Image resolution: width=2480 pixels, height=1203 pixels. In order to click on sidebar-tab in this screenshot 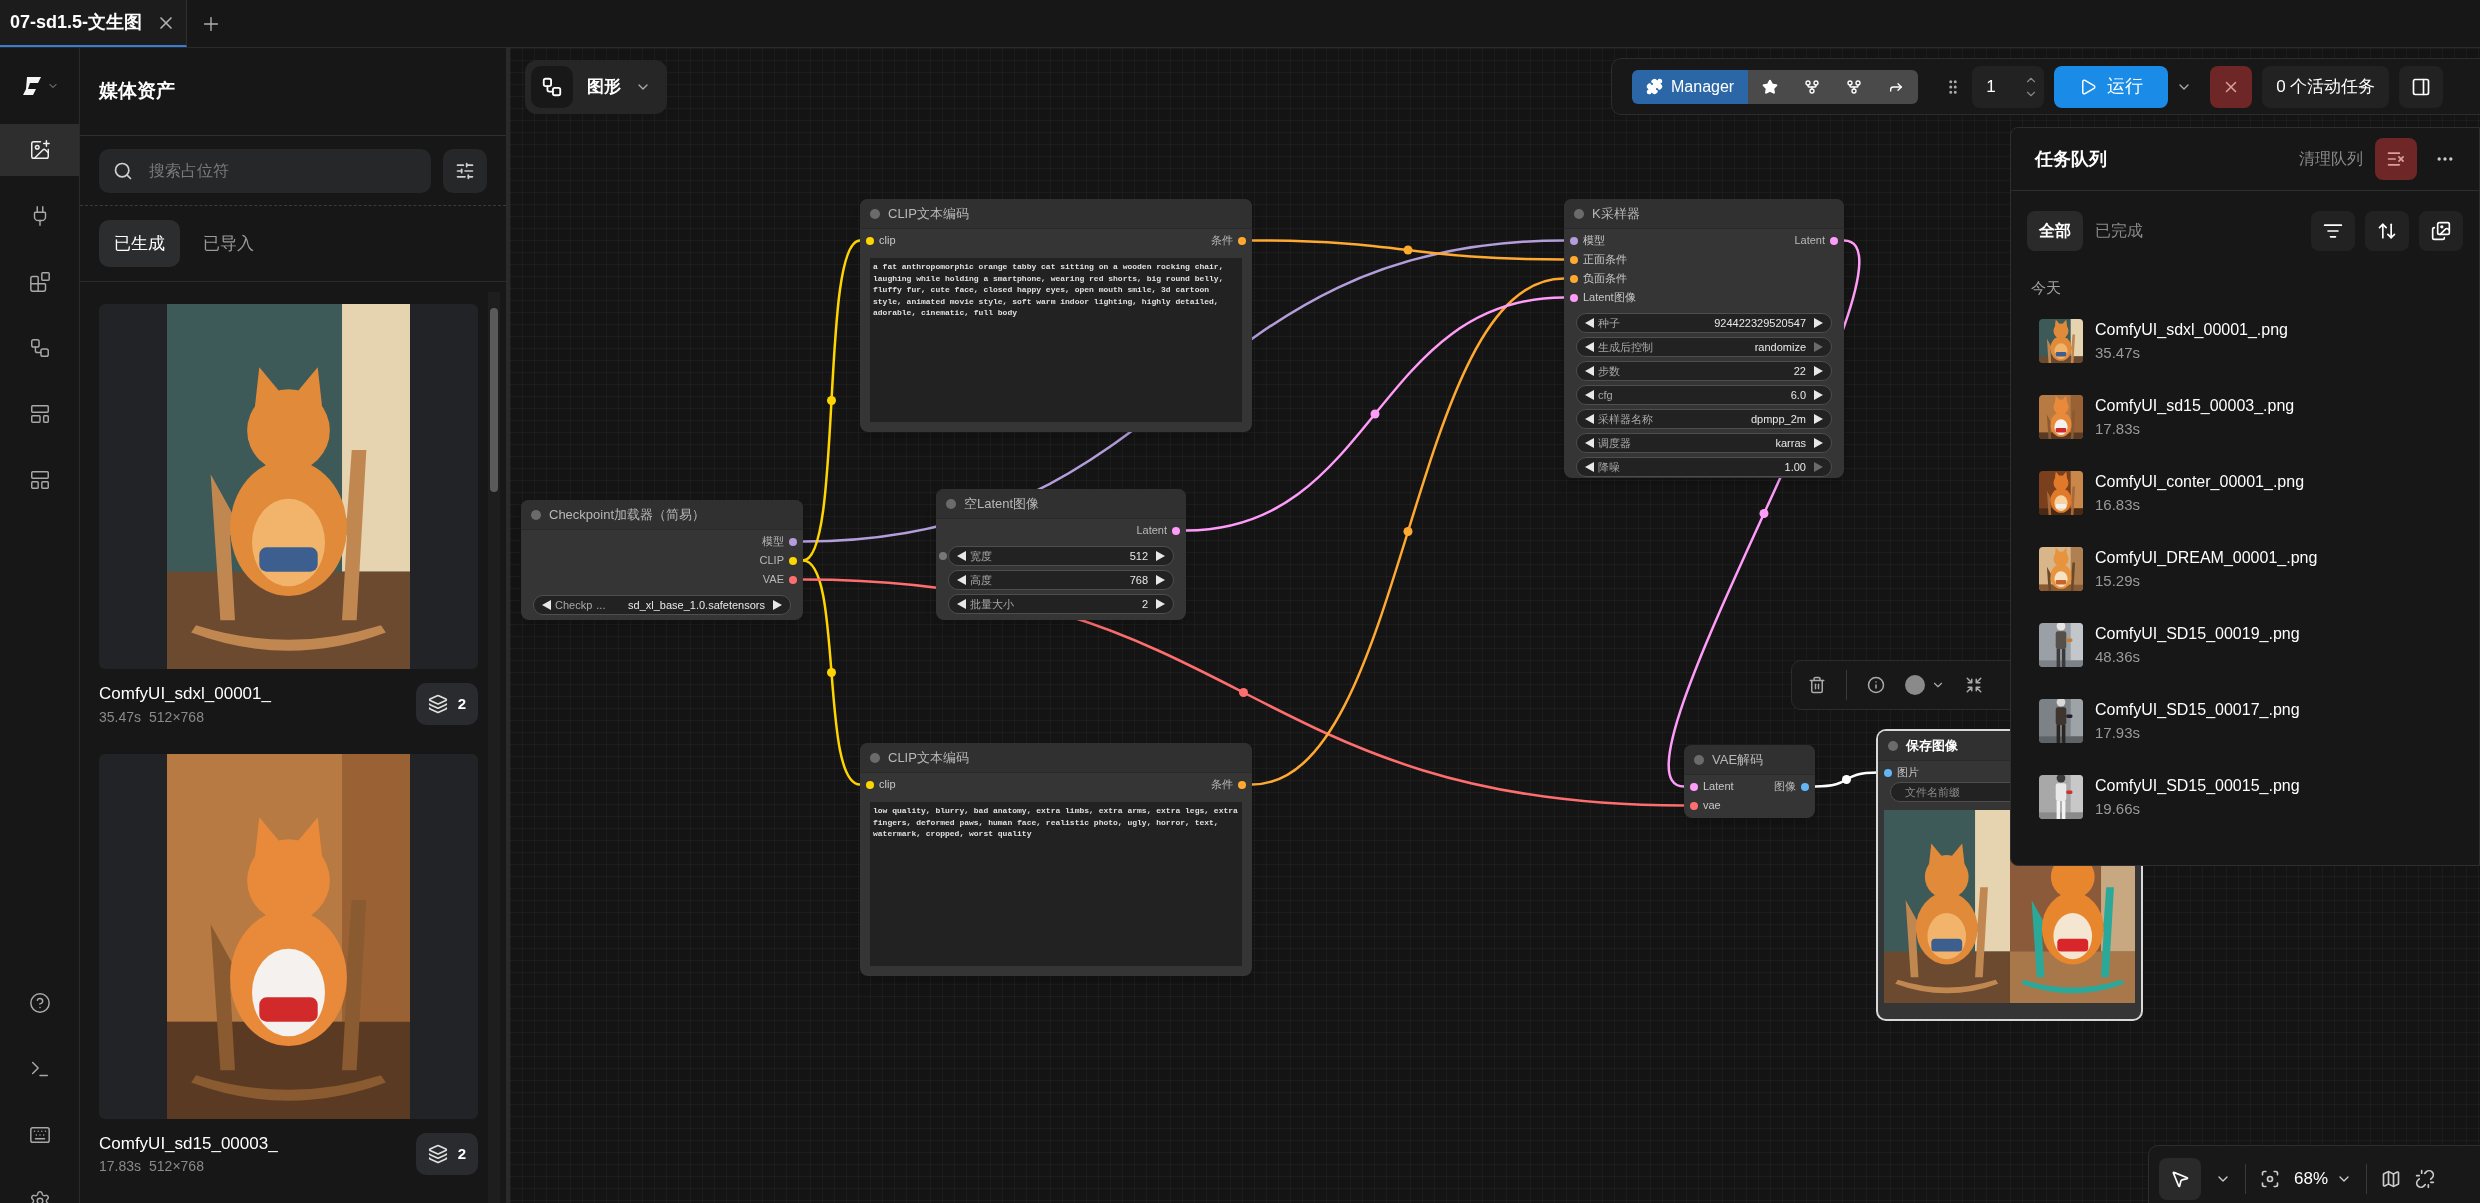, I will do `click(39, 150)`.